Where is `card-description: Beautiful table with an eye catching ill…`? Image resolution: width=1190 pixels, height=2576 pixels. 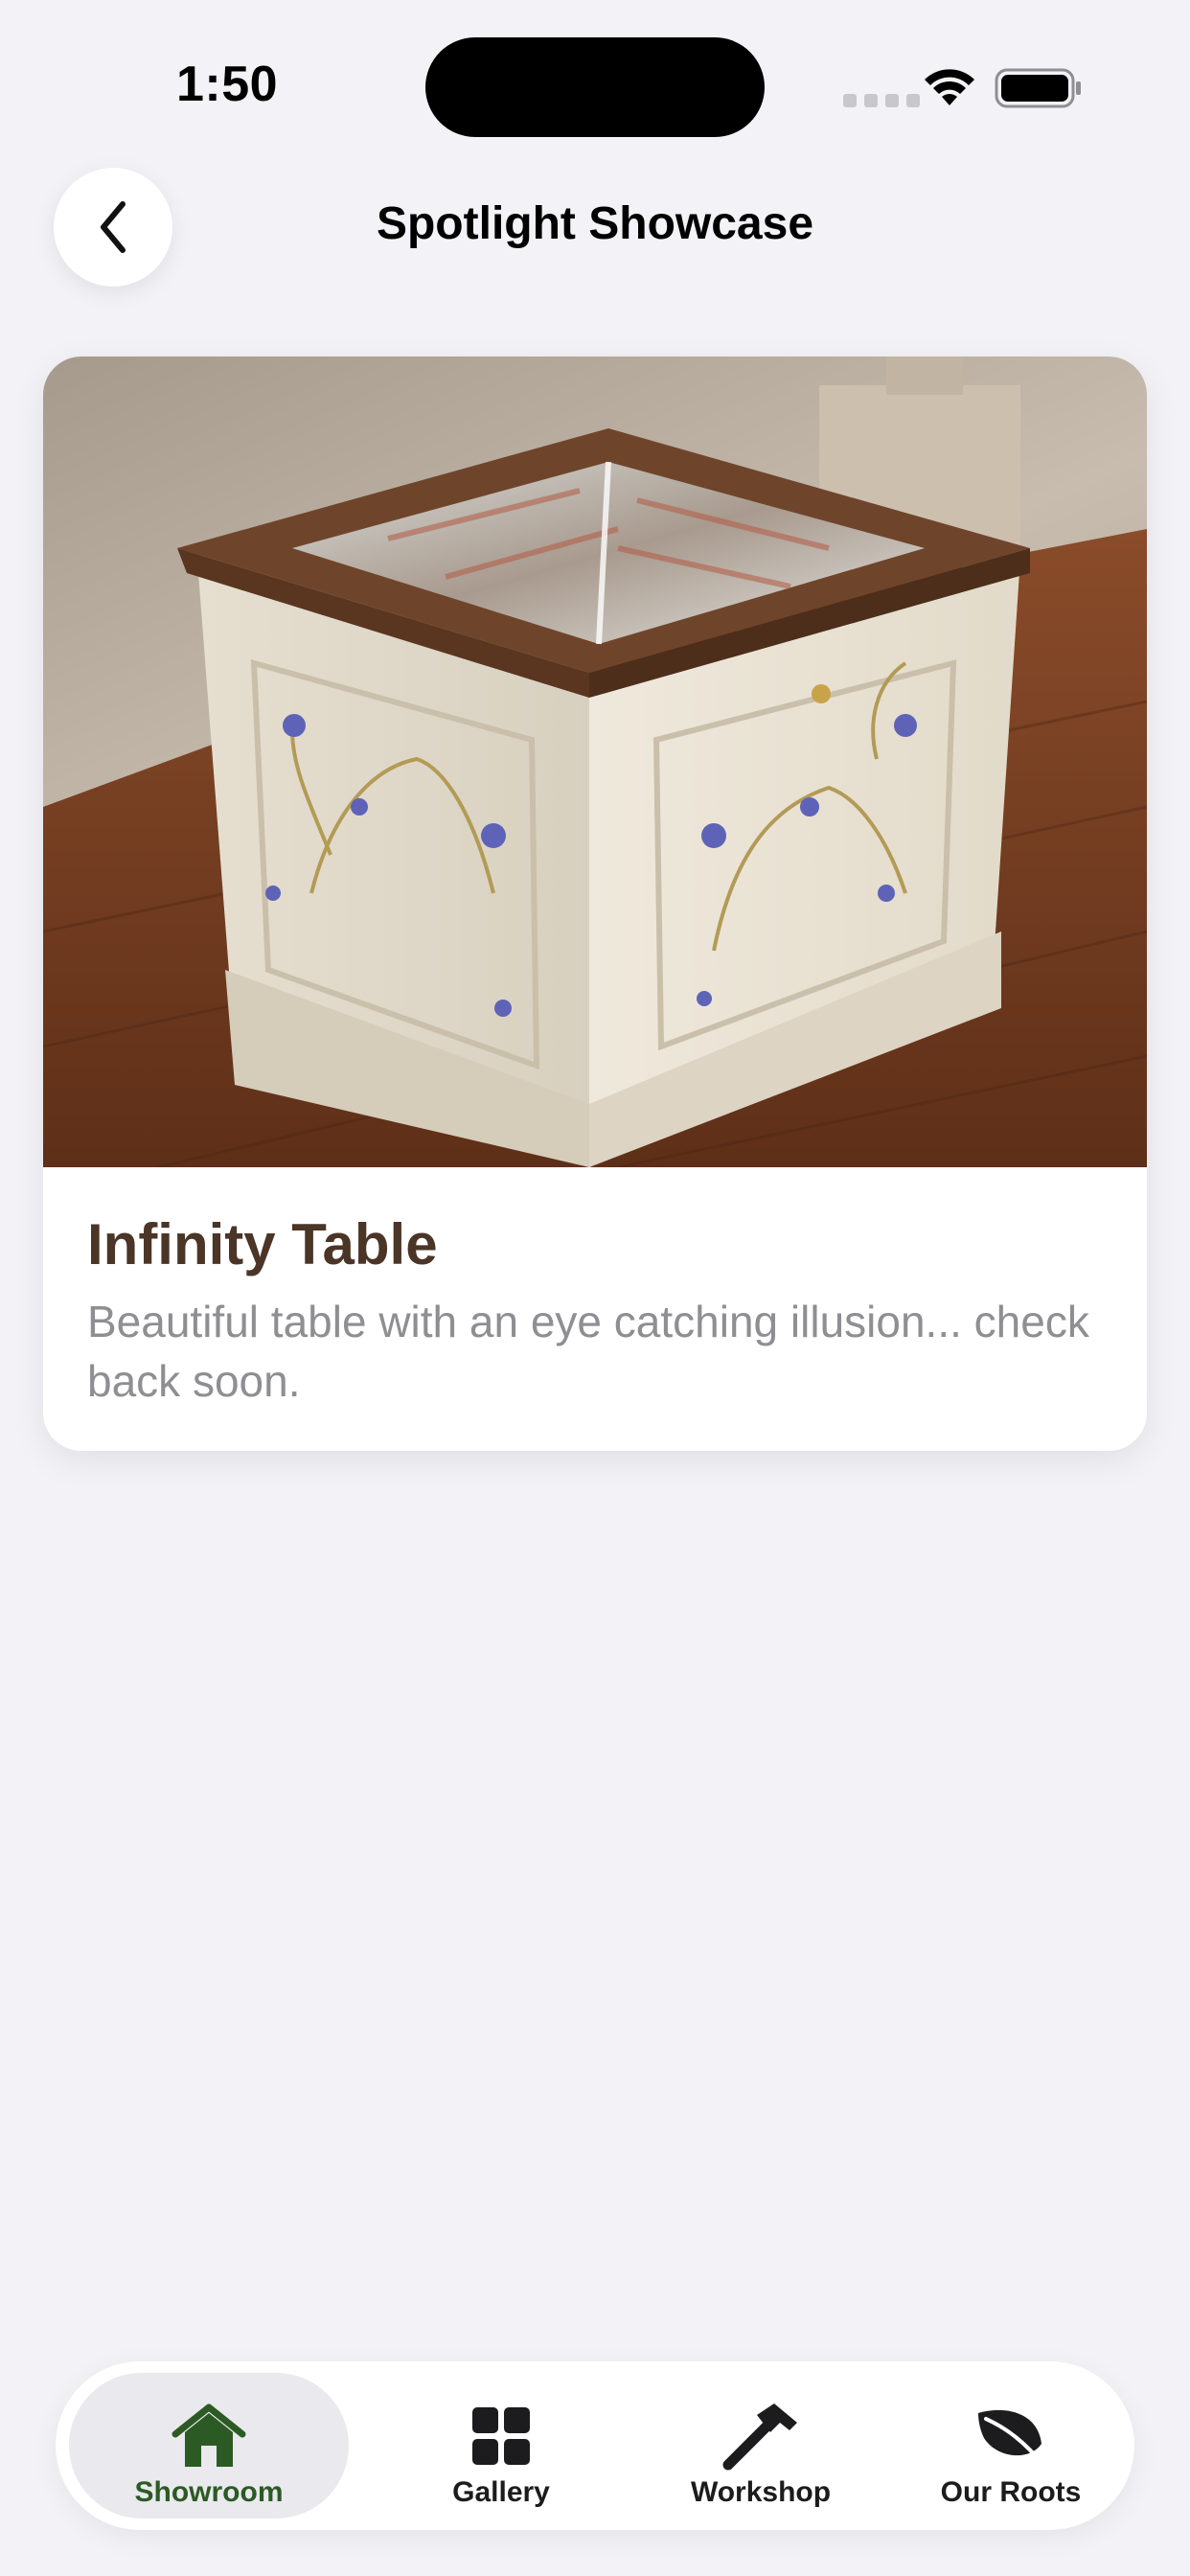
card-description: Beautiful table with an eye catching ill… is located at coordinates (588, 1351).